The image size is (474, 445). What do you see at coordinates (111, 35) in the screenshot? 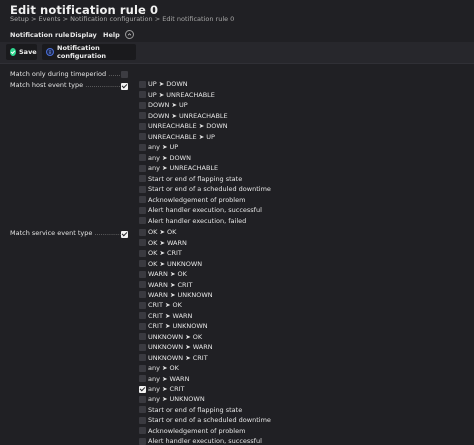
I see `menu-help: Help` at bounding box center [111, 35].